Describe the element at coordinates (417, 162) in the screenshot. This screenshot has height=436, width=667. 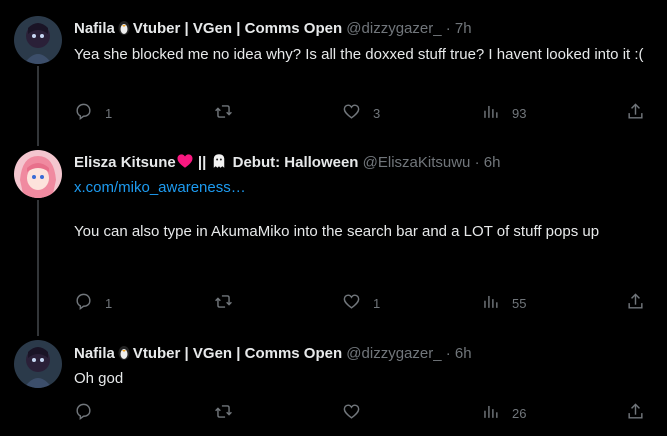
I see `handle: @EliszaKitsuwu` at that location.